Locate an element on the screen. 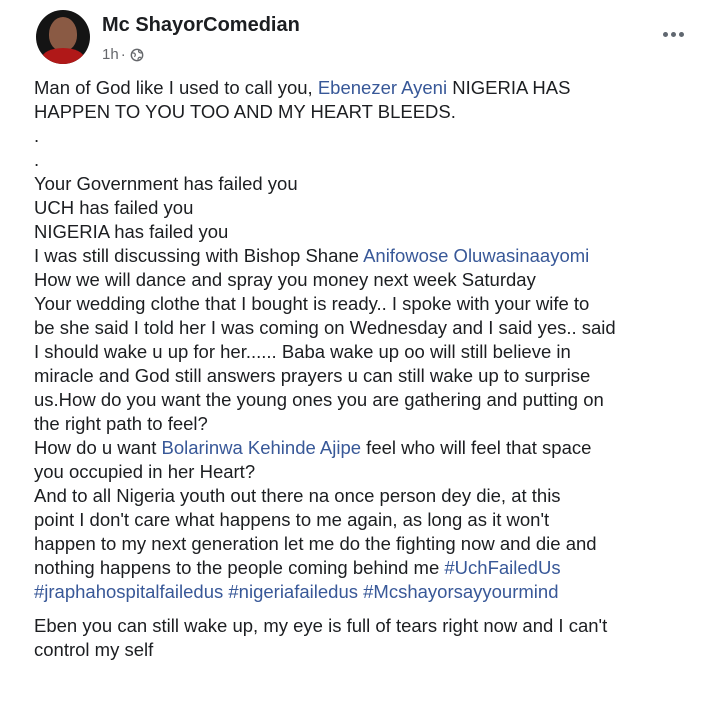 This screenshot has width=720, height=720. post-meta: 1h · is located at coordinates (123, 54).